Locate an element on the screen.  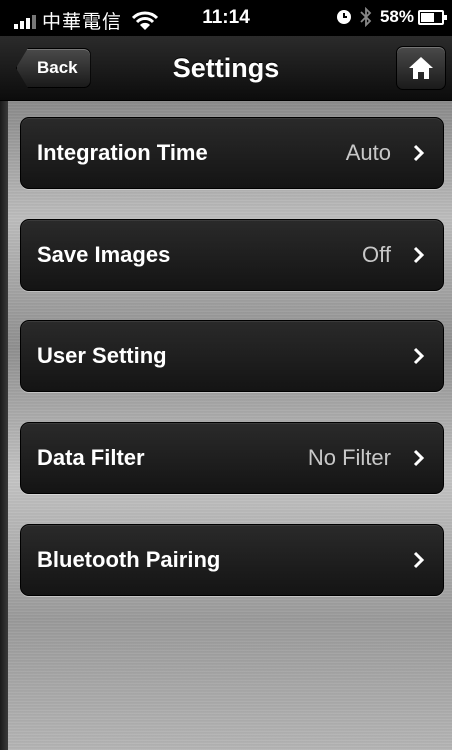
battery-icon is located at coordinates (432, 17).